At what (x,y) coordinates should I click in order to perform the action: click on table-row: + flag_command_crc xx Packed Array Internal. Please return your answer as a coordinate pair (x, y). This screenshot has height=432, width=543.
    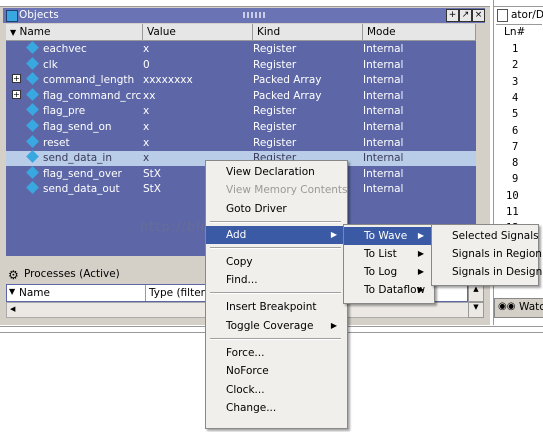
    Looking at the image, I should click on (241, 95).